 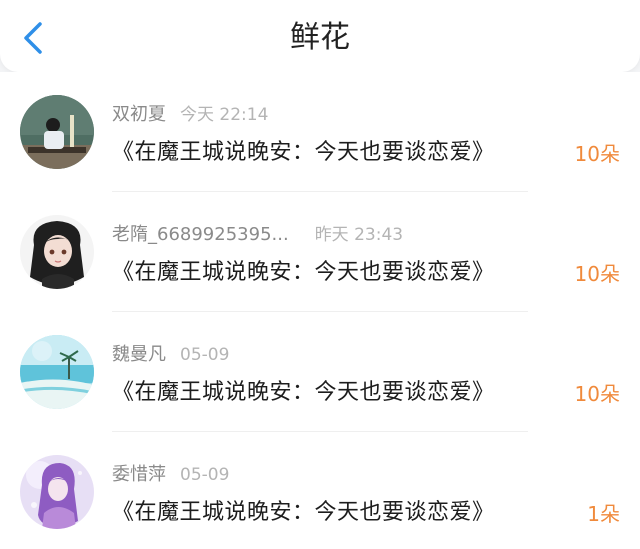 I want to click on avatar-anime-girl-icon, so click(x=57, y=252).